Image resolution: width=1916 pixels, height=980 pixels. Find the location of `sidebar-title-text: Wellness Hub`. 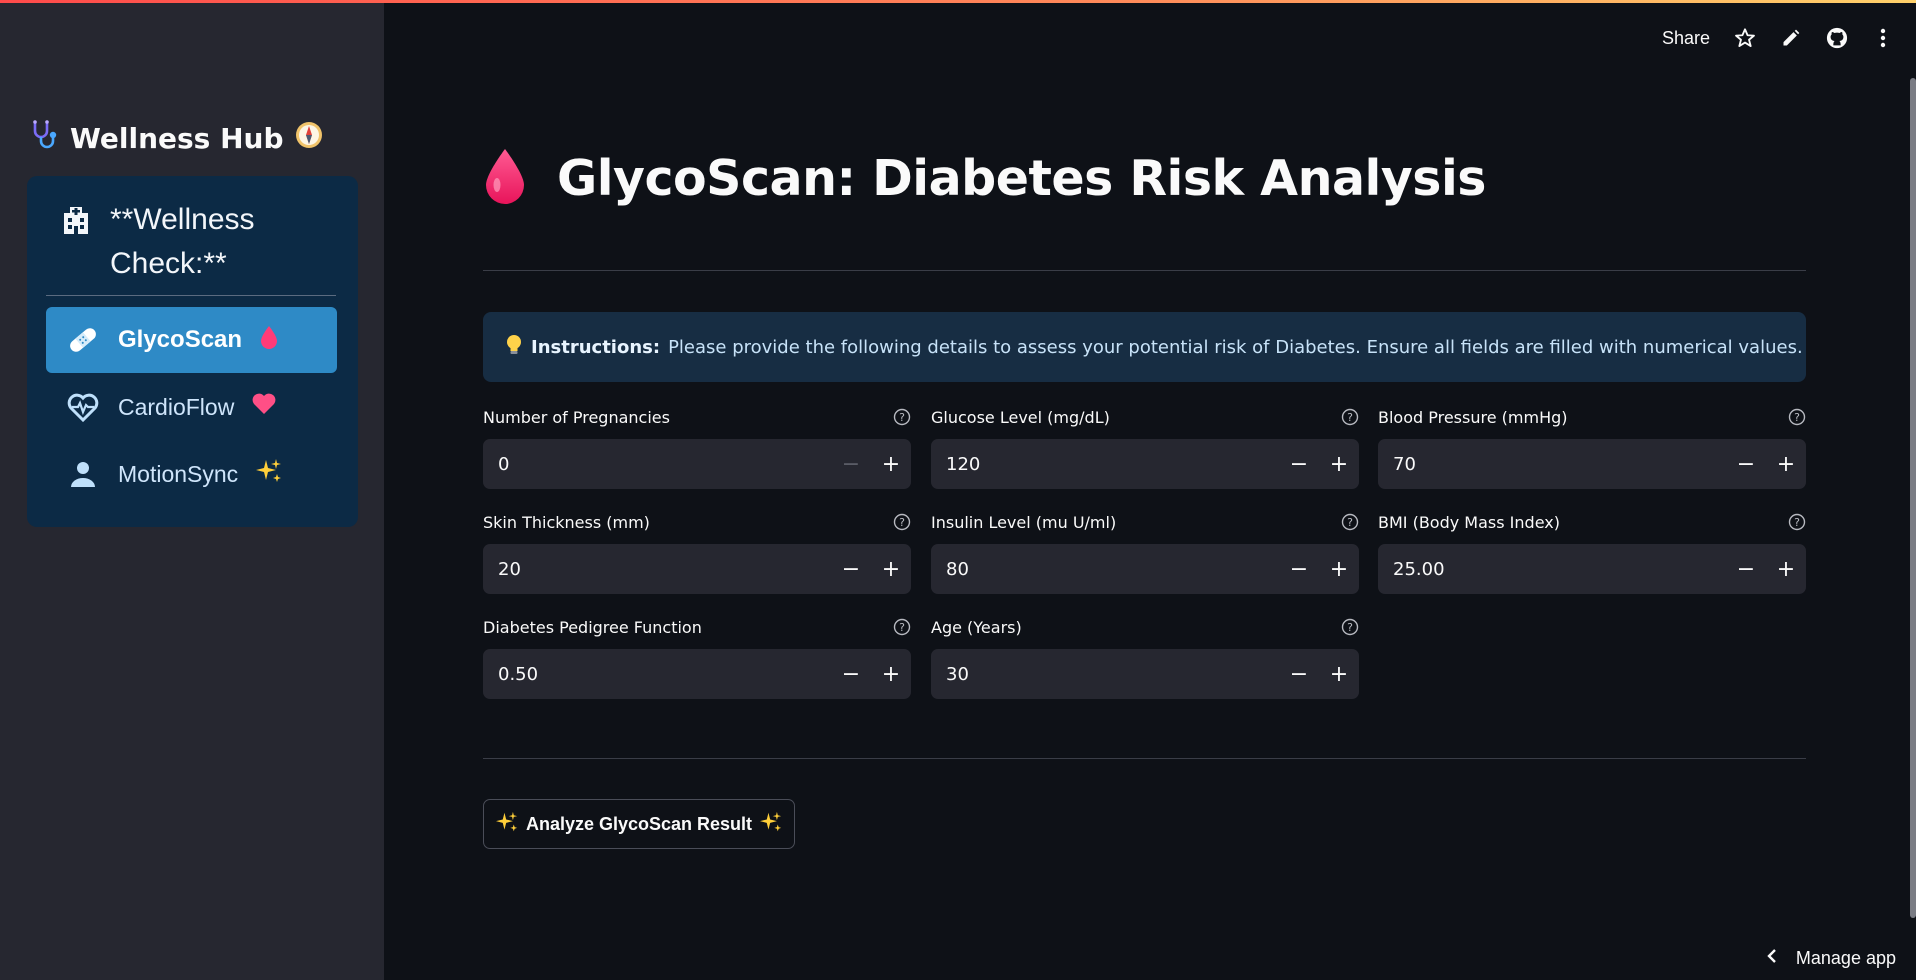

sidebar-title-text: Wellness Hub is located at coordinates (177, 138).